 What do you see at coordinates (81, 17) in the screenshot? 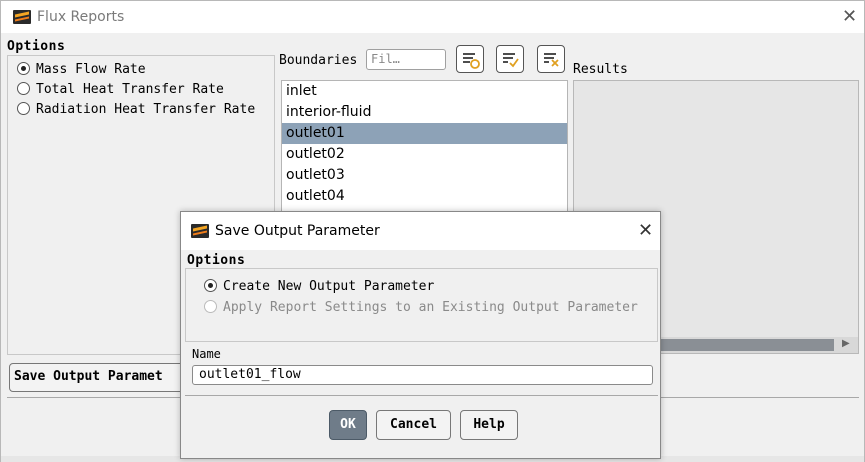
I see `window-title: Flux Reports` at bounding box center [81, 17].